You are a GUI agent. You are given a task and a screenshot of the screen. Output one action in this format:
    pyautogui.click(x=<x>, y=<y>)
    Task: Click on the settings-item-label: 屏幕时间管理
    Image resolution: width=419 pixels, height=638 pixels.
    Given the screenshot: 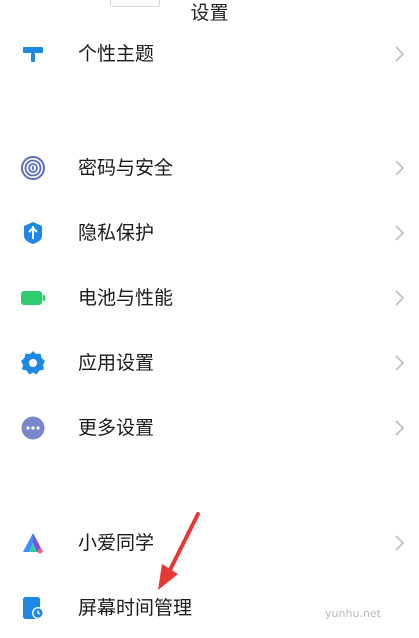 What is the action you would take?
    pyautogui.click(x=135, y=608)
    